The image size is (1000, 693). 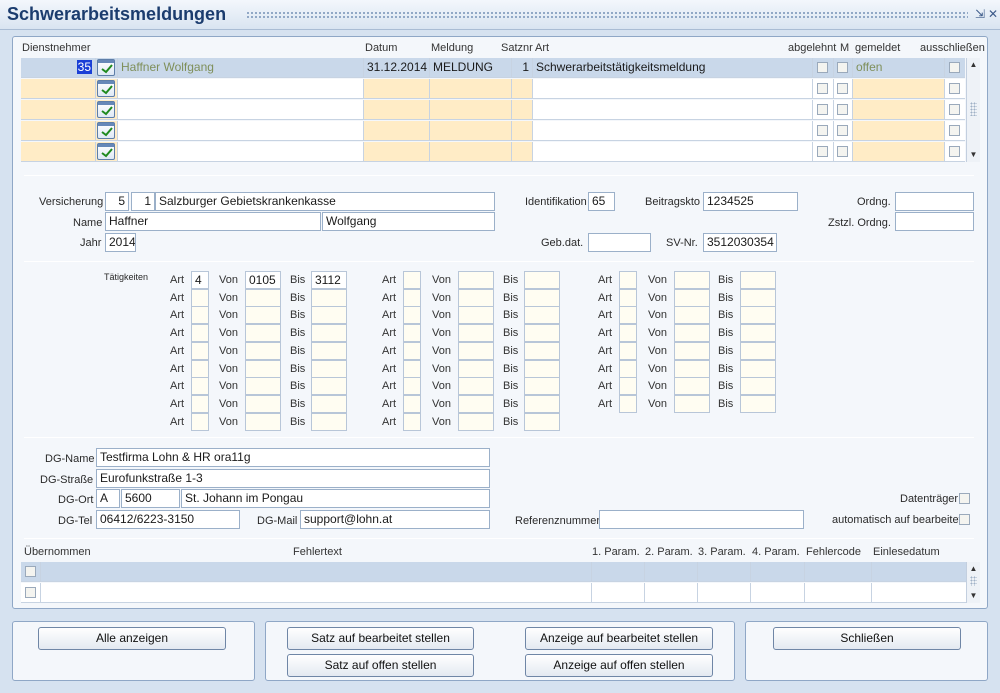 I want to click on beitragskto-field: 1234525, so click(x=750, y=201).